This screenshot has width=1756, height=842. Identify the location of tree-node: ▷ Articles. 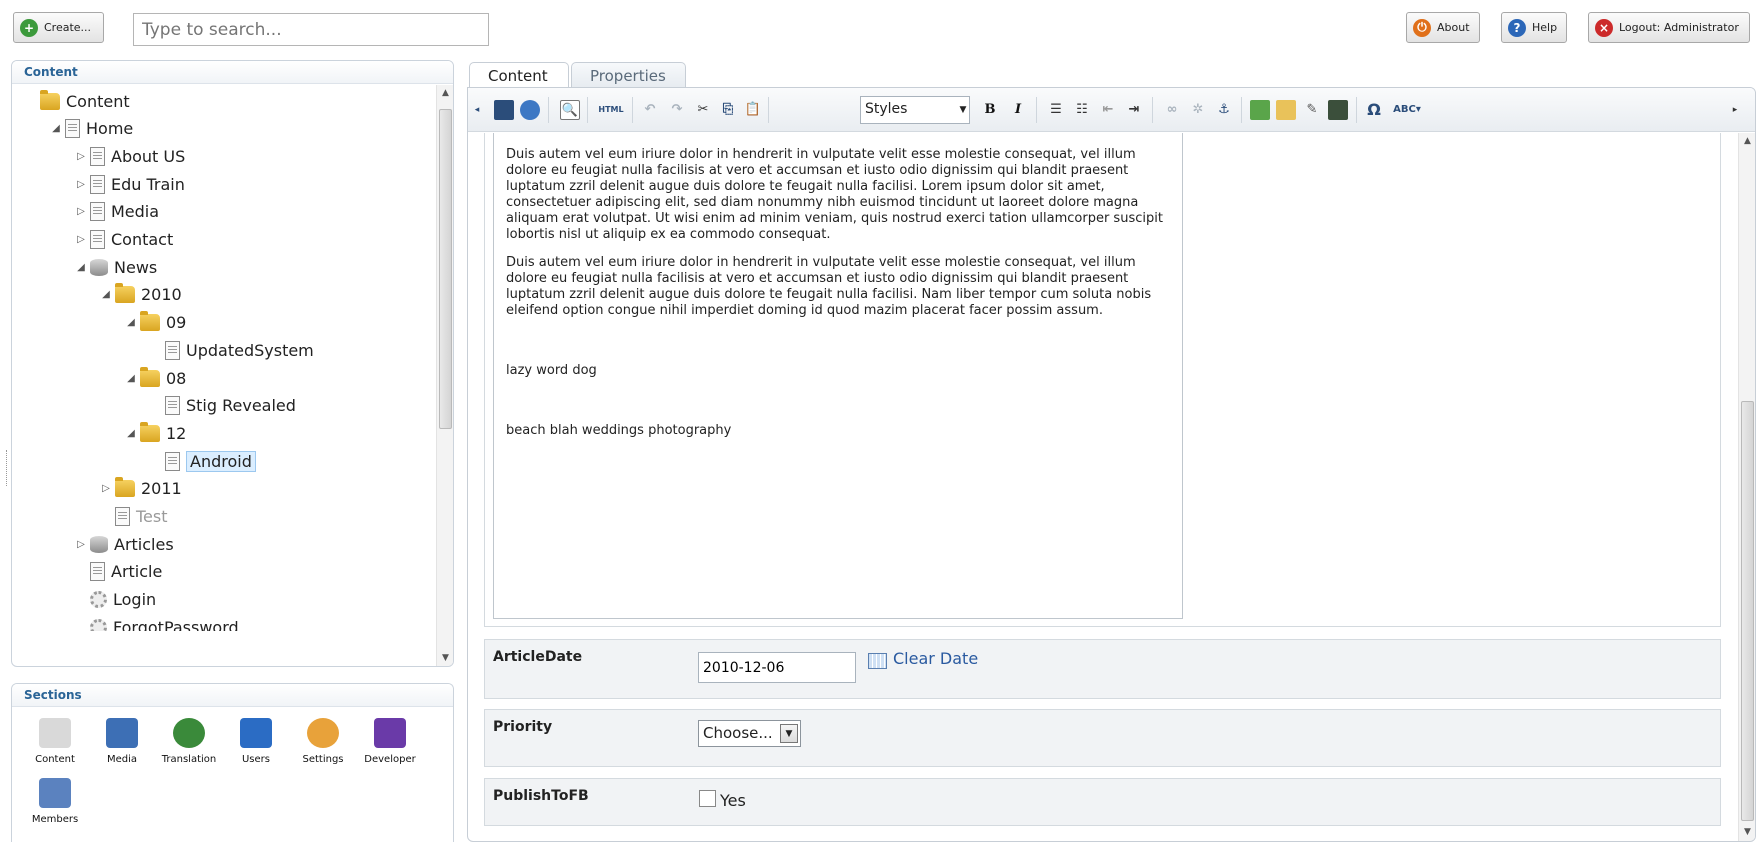
(124, 544).